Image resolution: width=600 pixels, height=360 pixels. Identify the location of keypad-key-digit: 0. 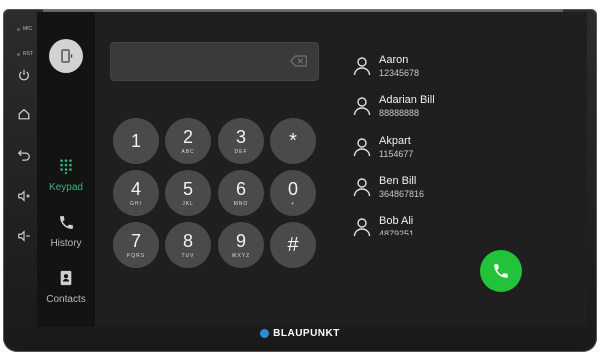
(292, 188).